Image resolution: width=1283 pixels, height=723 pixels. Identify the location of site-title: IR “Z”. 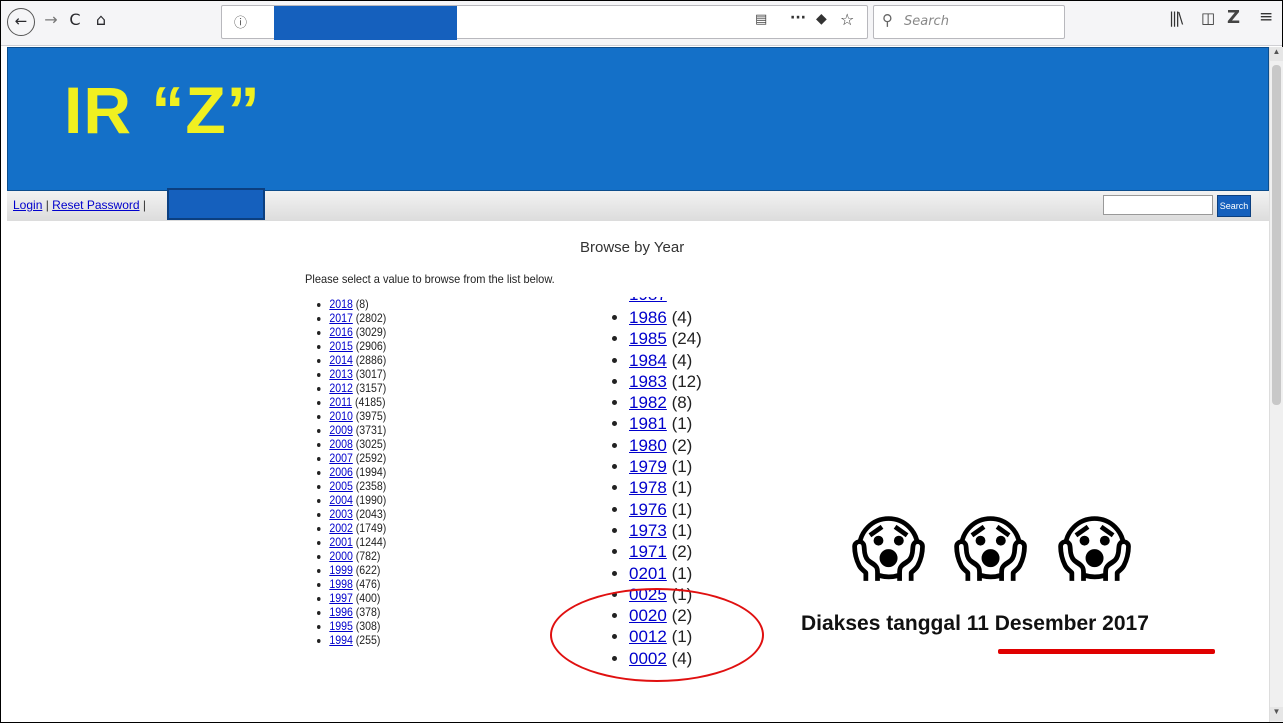
(162, 110).